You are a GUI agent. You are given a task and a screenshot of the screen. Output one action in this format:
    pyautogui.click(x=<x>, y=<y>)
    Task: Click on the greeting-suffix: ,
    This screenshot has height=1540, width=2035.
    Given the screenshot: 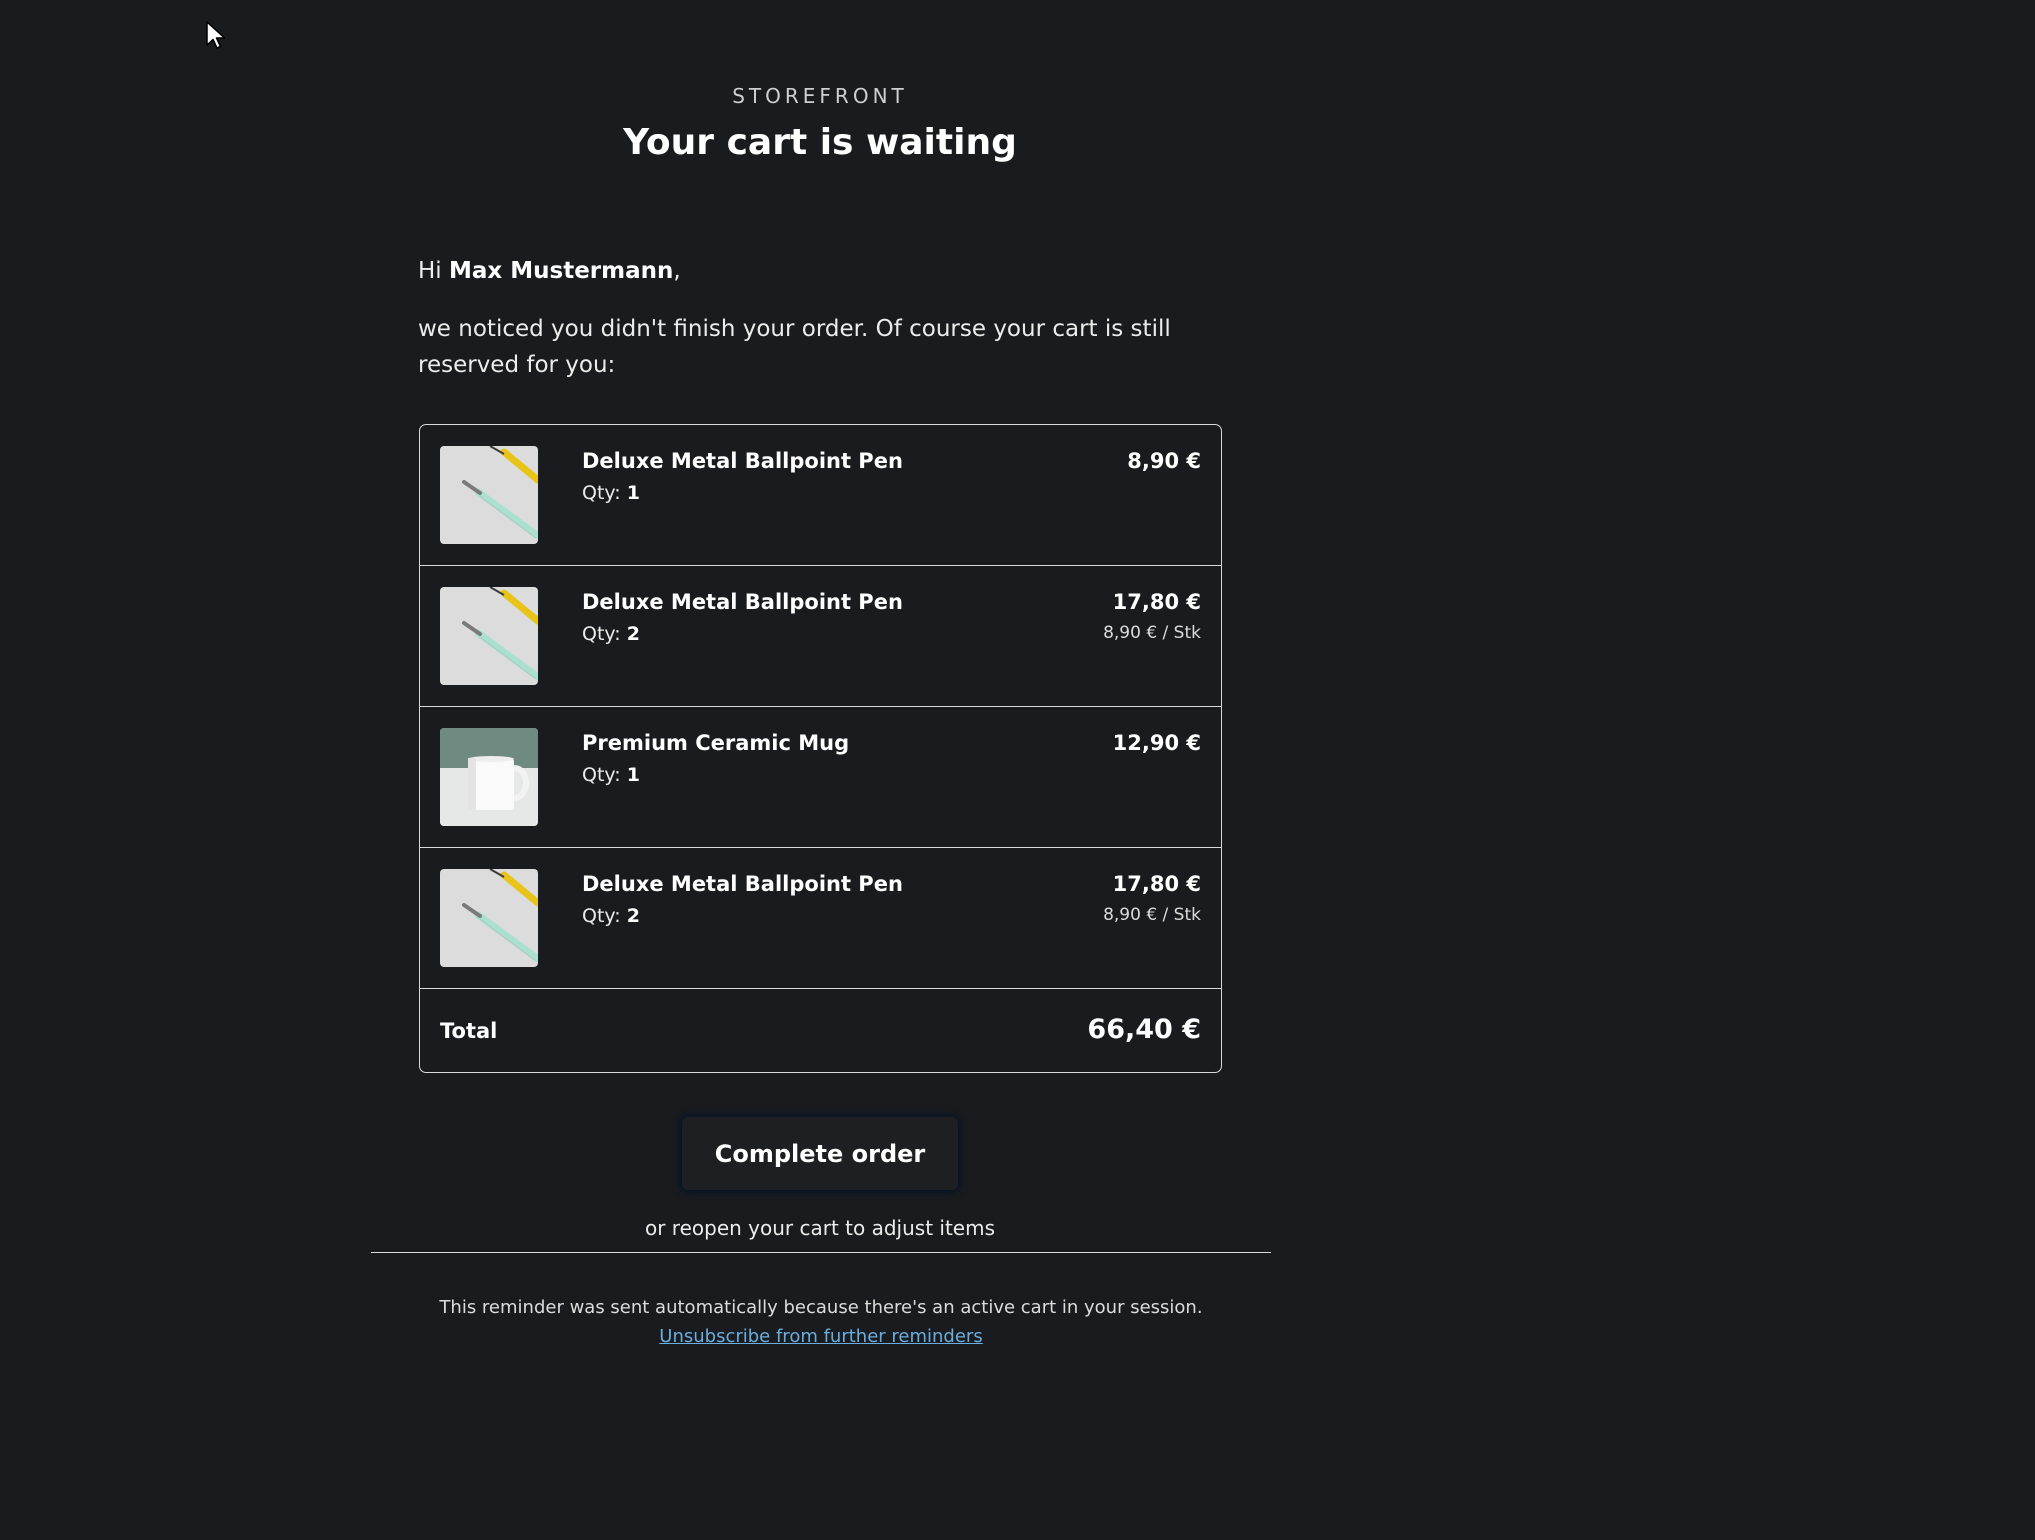 What is the action you would take?
    pyautogui.click(x=677, y=271)
    